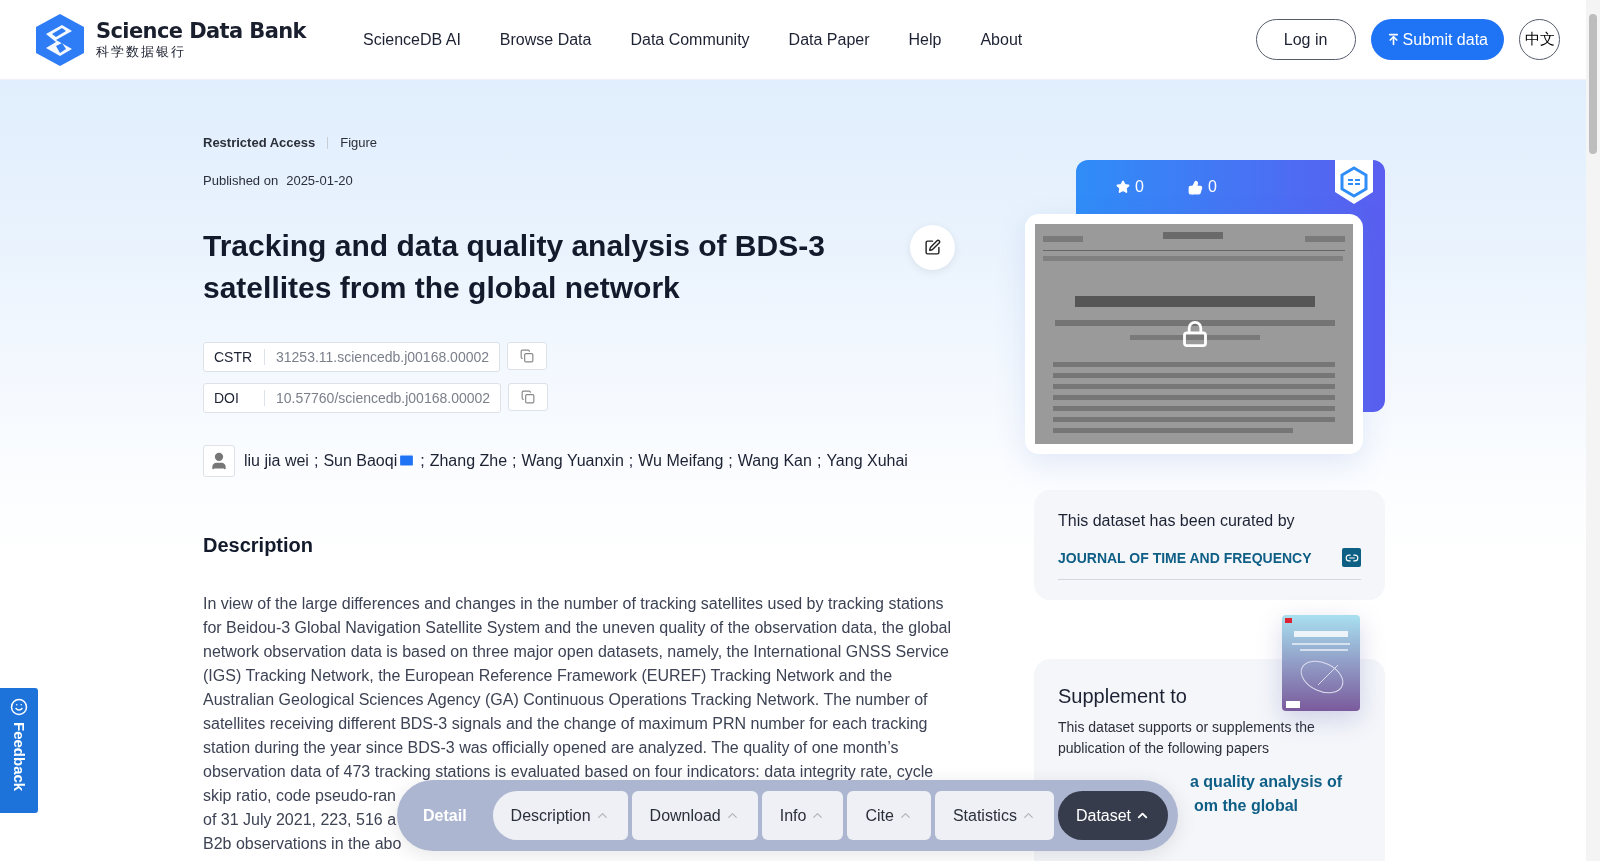  I want to click on nav-link: About, so click(1001, 39).